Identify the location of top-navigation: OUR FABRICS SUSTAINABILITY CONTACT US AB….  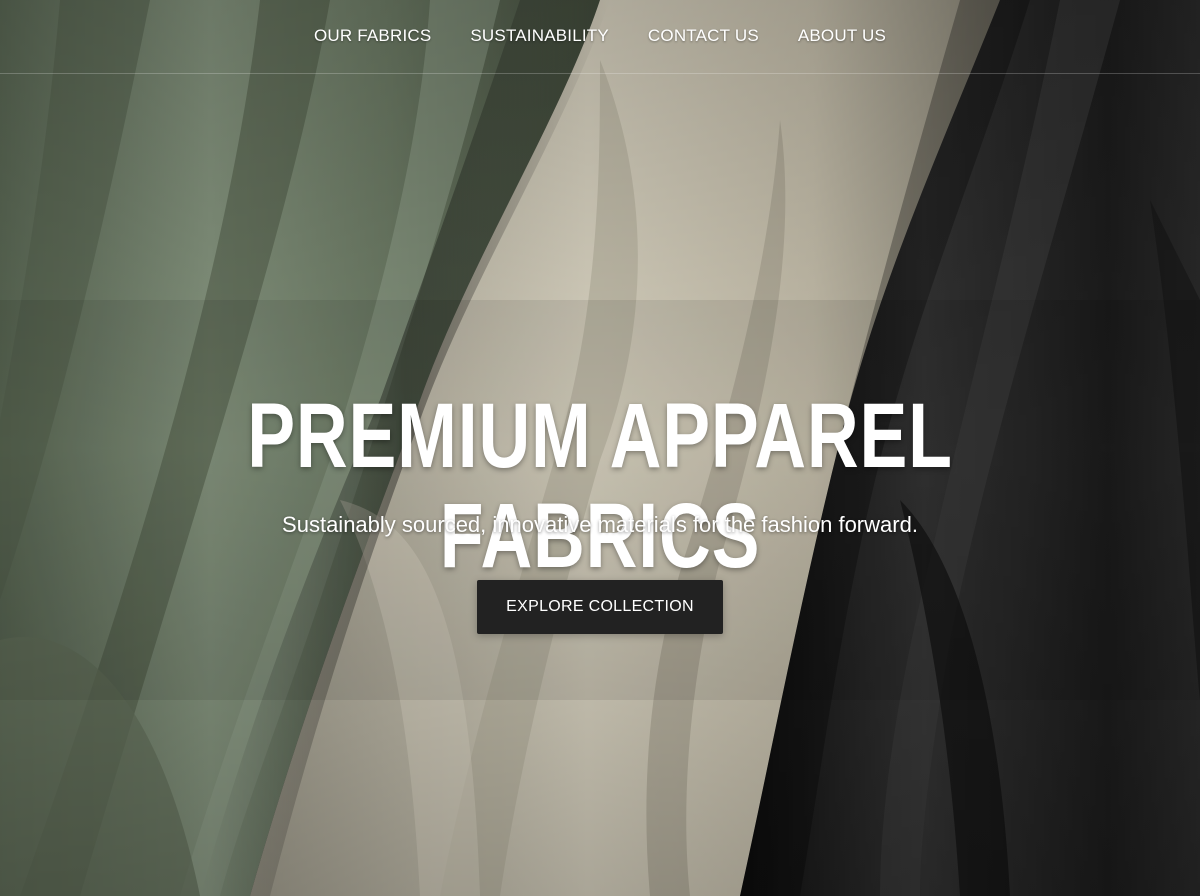
(600, 37).